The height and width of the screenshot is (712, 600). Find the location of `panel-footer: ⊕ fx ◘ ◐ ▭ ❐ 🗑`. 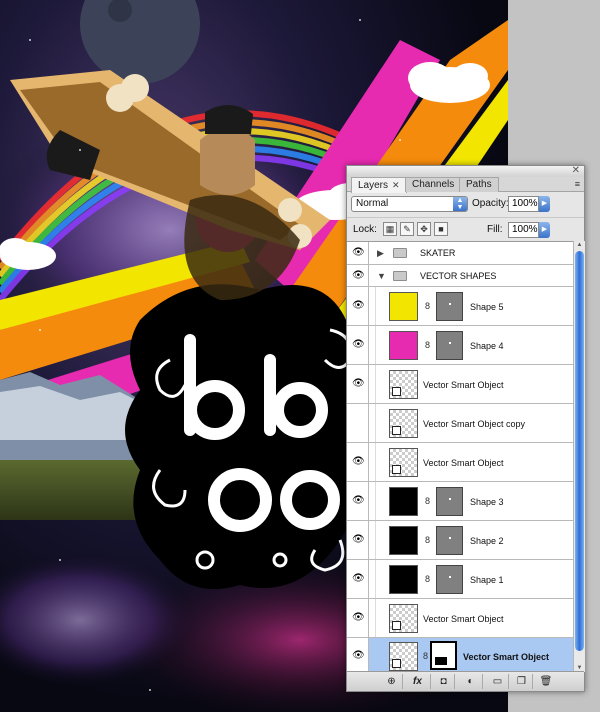

panel-footer: ⊕ fx ◘ ◐ ▭ ❐ 🗑 is located at coordinates (465, 681).